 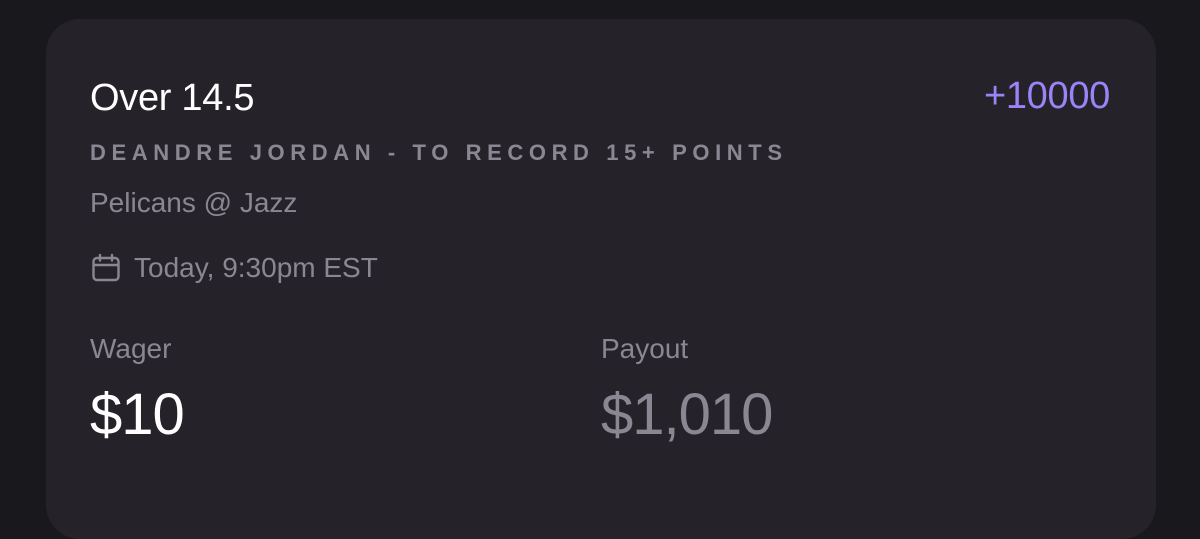 I want to click on wager-label: Wager, so click(x=131, y=348).